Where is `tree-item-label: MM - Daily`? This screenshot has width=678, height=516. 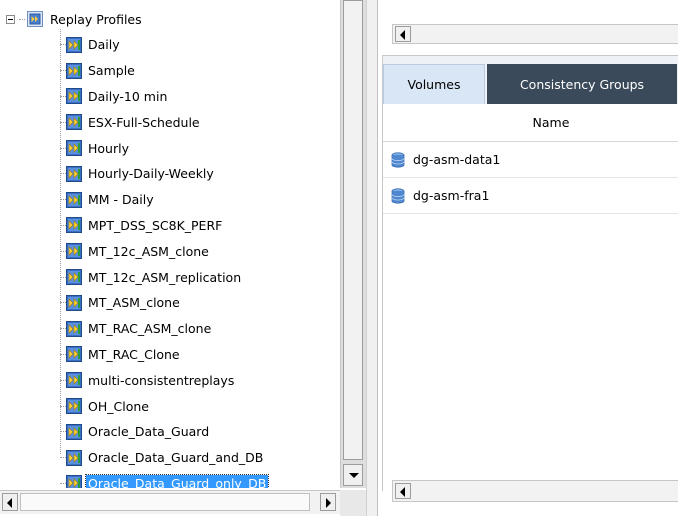
tree-item-label: MM - Daily is located at coordinates (121, 200).